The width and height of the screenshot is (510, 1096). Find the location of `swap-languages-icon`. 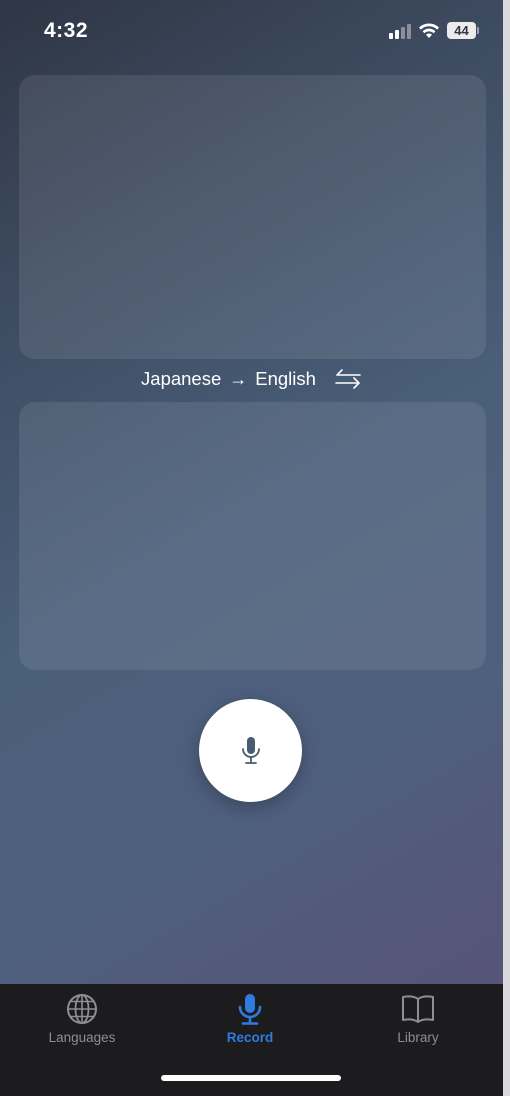

swap-languages-icon is located at coordinates (348, 379).